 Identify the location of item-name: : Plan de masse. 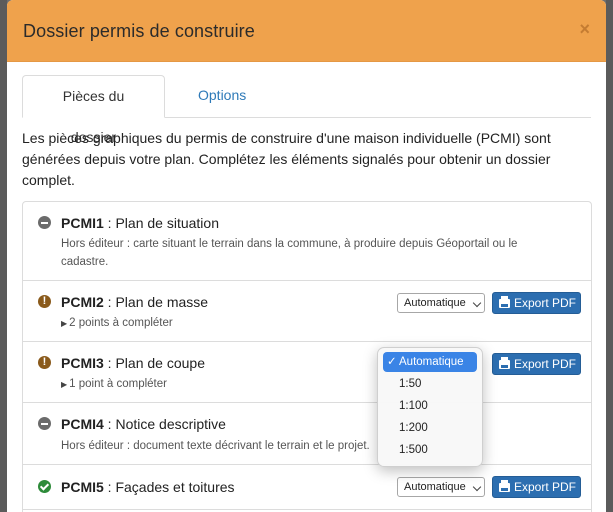
(156, 302).